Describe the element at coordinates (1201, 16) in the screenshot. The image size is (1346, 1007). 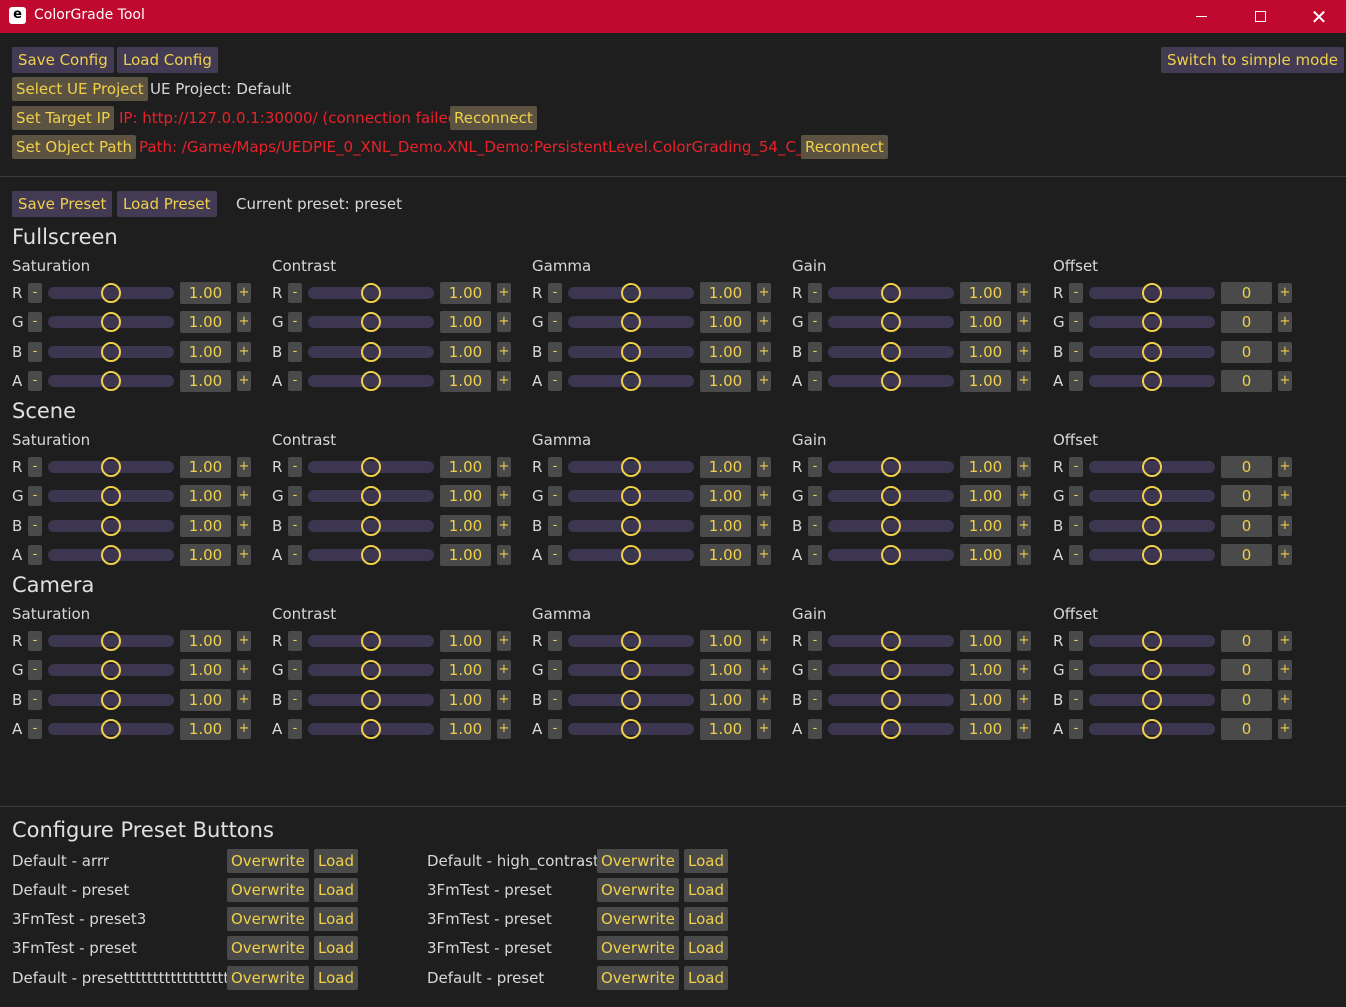
I see `minimize-button` at that location.